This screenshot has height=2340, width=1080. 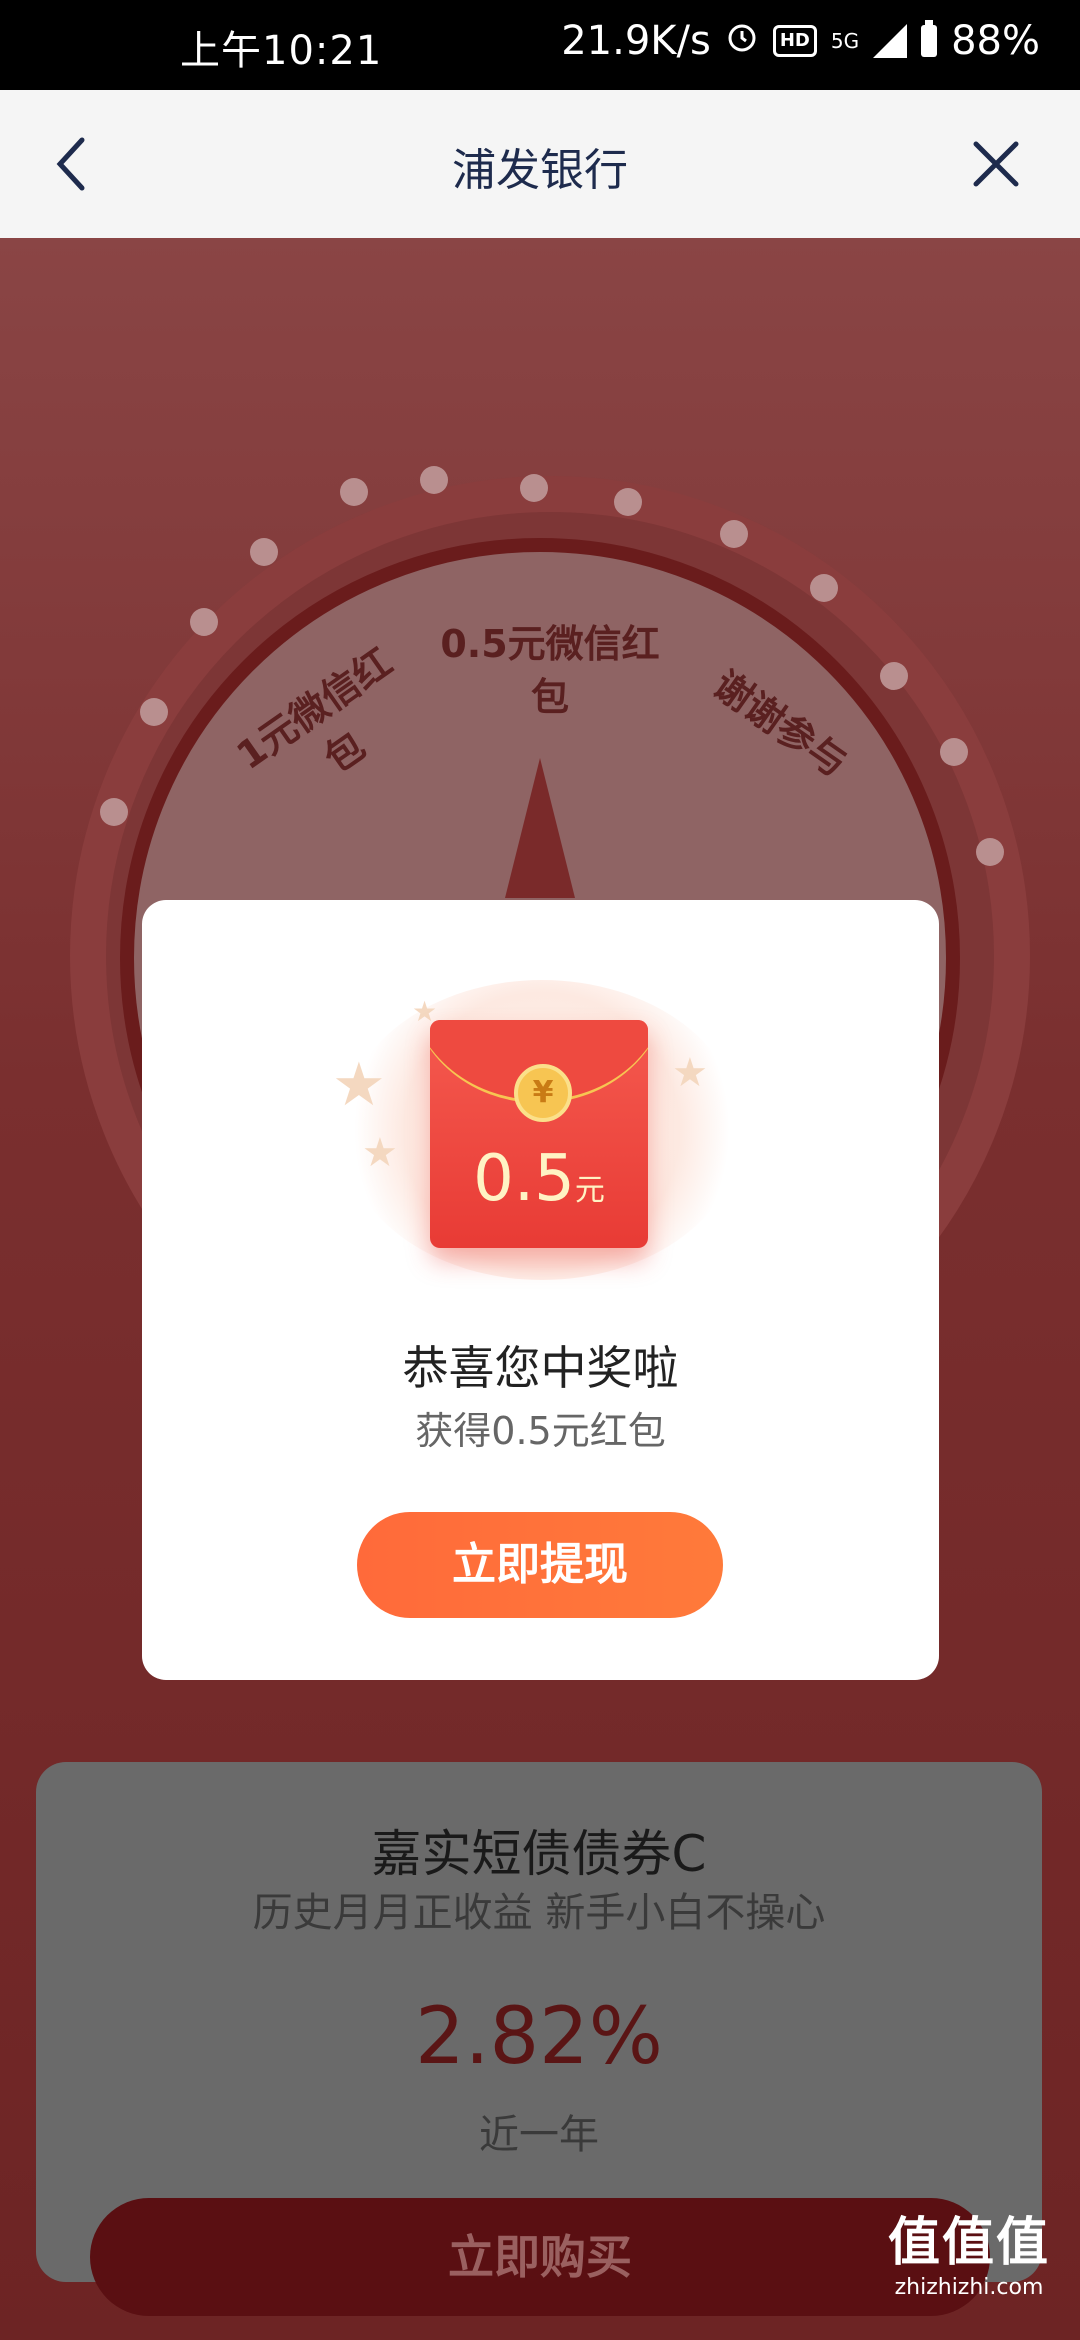 What do you see at coordinates (968, 2243) in the screenshot?
I see `watermark-logo: 值值值` at bounding box center [968, 2243].